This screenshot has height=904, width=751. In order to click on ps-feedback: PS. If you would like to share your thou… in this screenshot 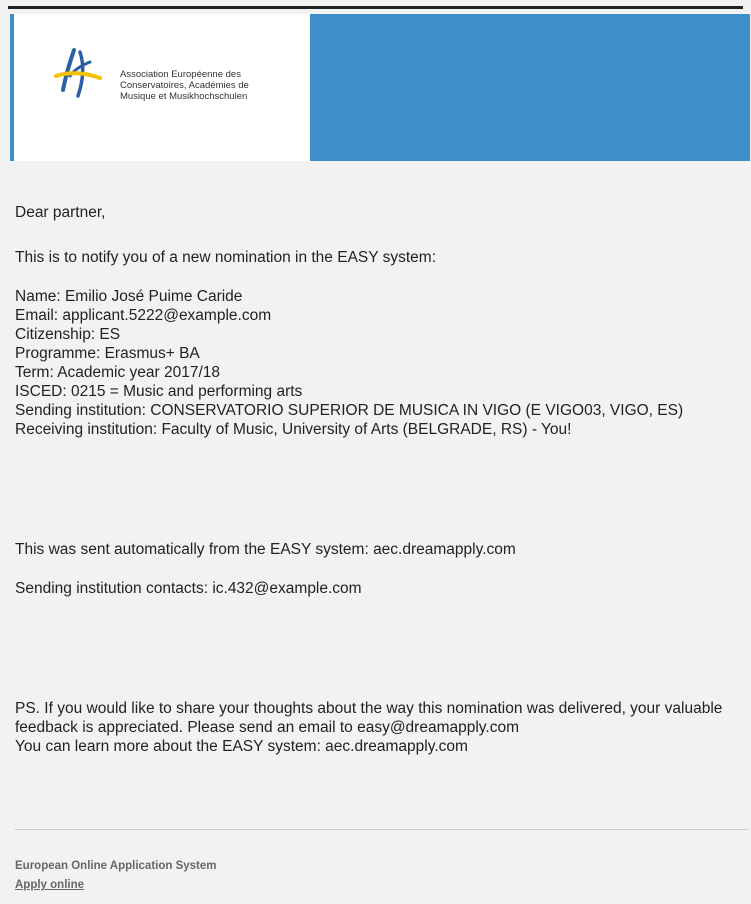, I will do `click(369, 718)`.